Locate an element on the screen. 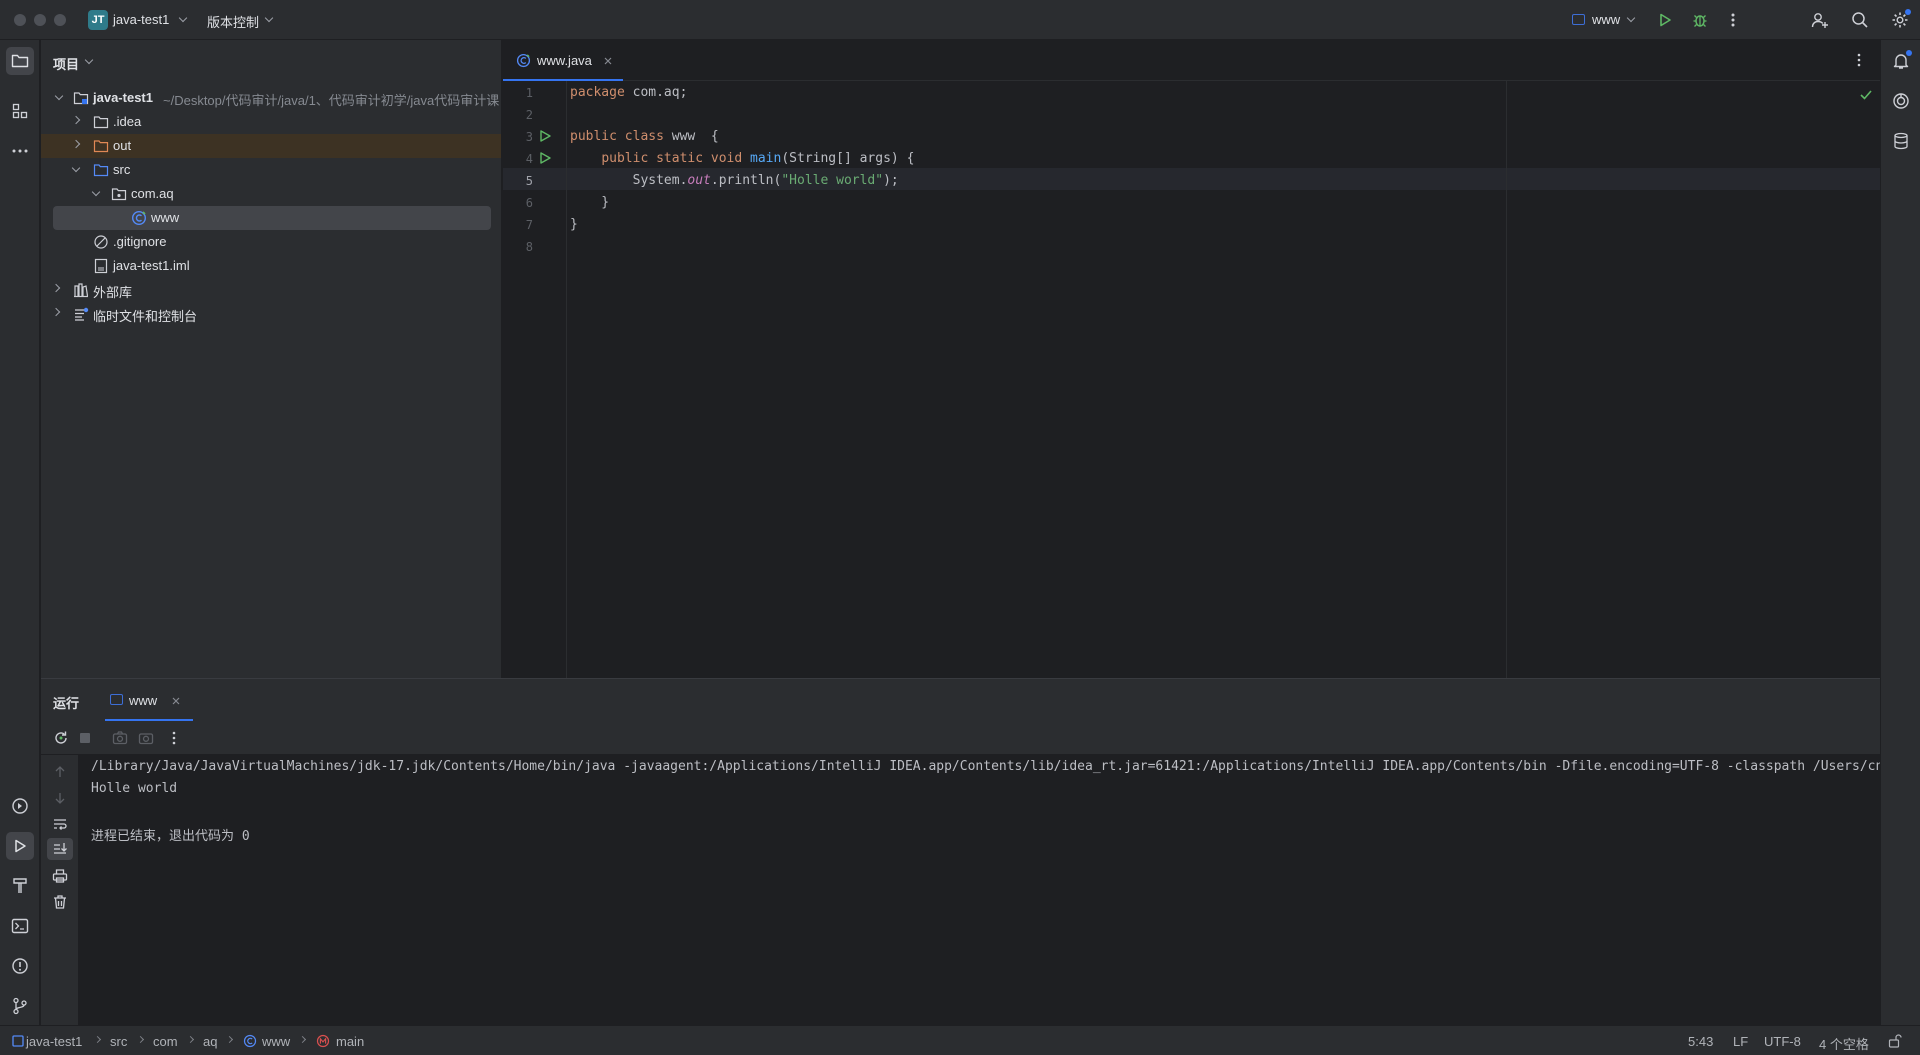  window-close-button is located at coordinates (20, 20).